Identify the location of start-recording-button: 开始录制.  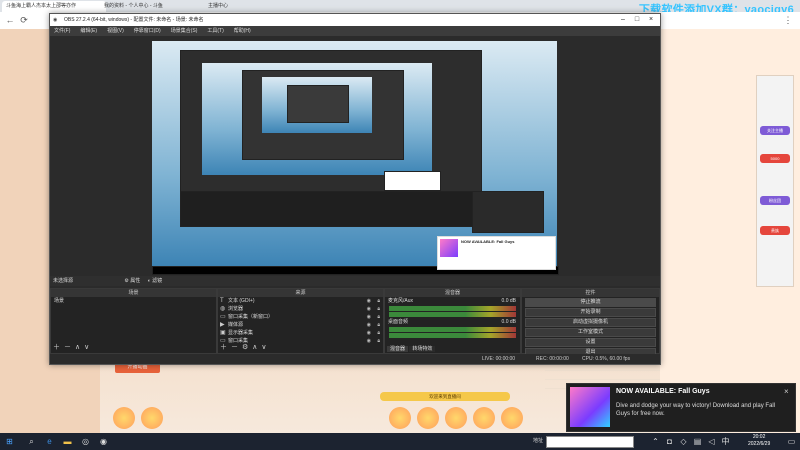
(590, 312).